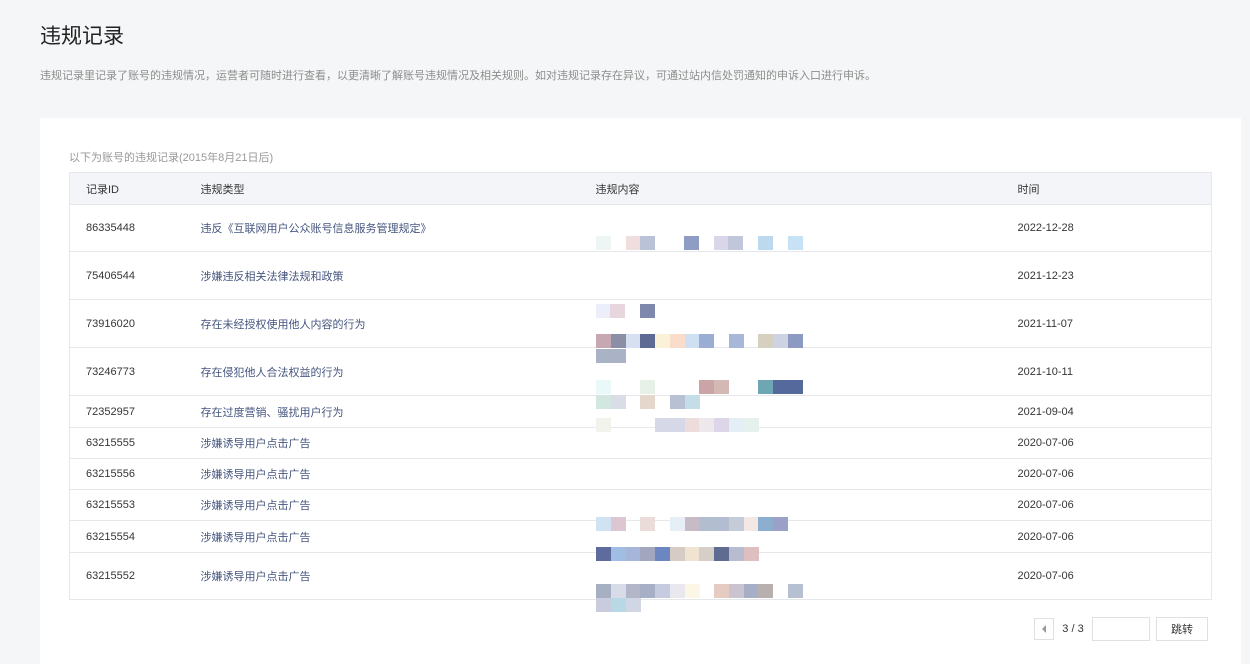 The width and height of the screenshot is (1250, 664). Describe the element at coordinates (382, 371) in the screenshot. I see `violation-type: 存在侵犯他人合法权益的行为` at that location.